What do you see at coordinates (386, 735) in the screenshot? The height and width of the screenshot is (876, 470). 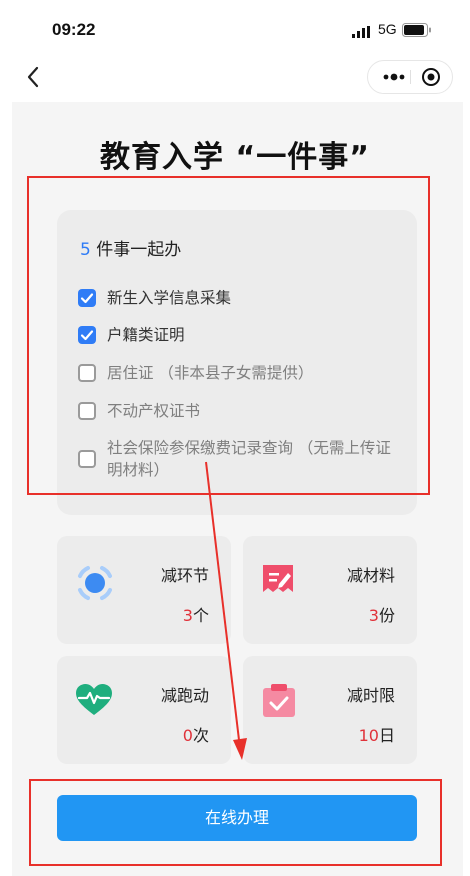 I see `stat-unit: 日` at bounding box center [386, 735].